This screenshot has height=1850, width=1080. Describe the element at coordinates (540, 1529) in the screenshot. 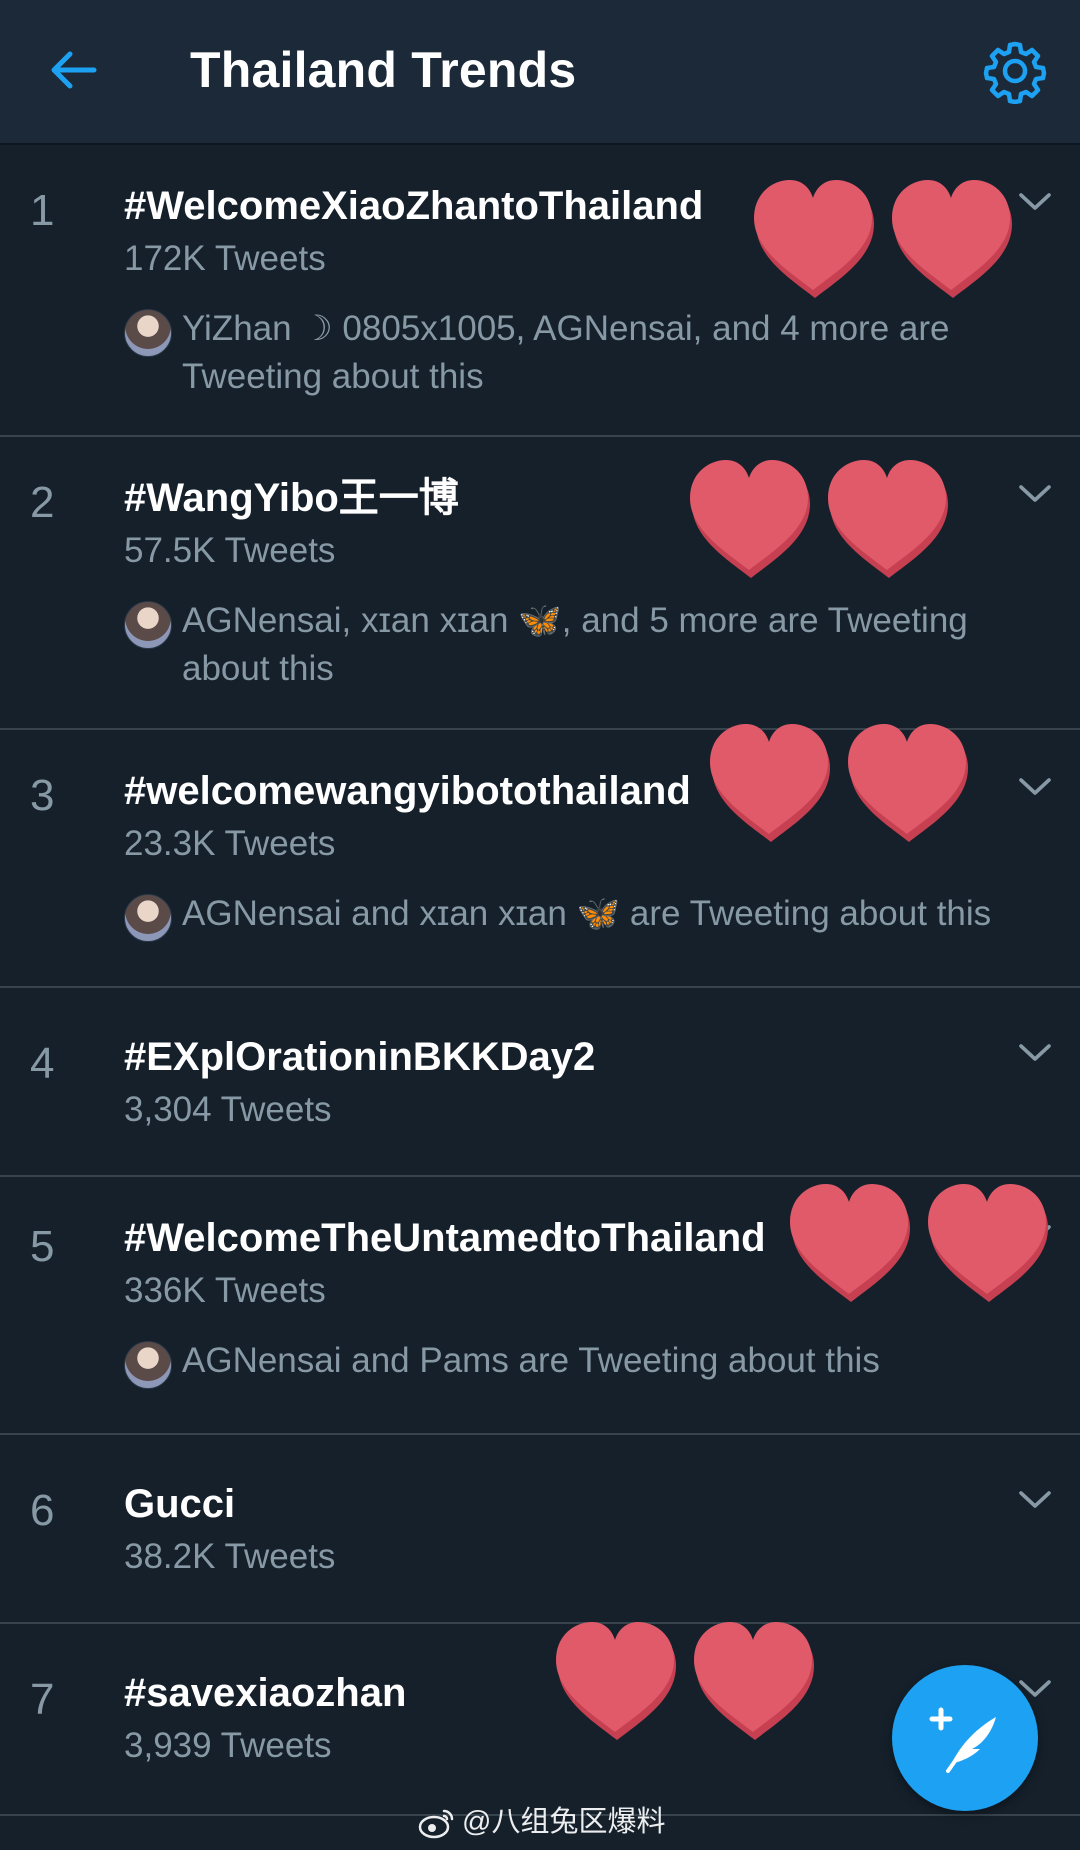

I see `trend-item: 6 Gucci 38.2K Tweets` at that location.